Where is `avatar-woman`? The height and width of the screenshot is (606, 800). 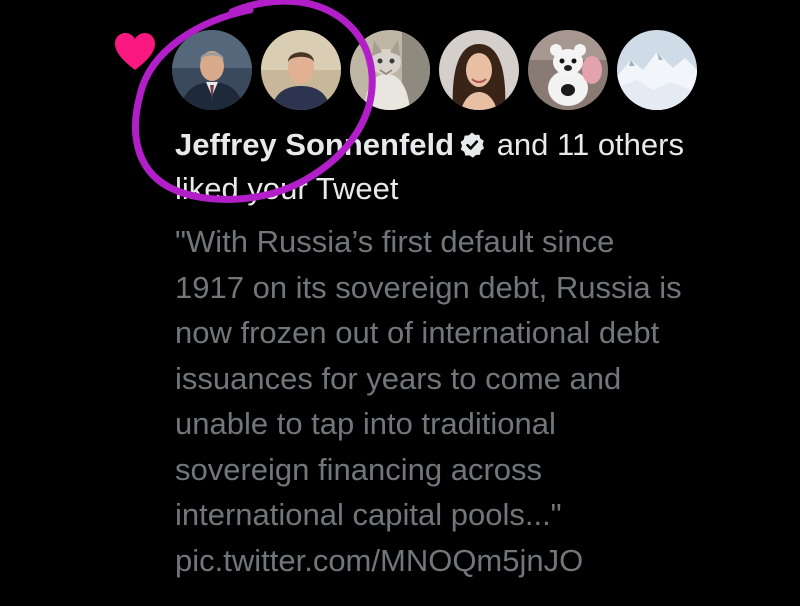
avatar-woman is located at coordinates (479, 70).